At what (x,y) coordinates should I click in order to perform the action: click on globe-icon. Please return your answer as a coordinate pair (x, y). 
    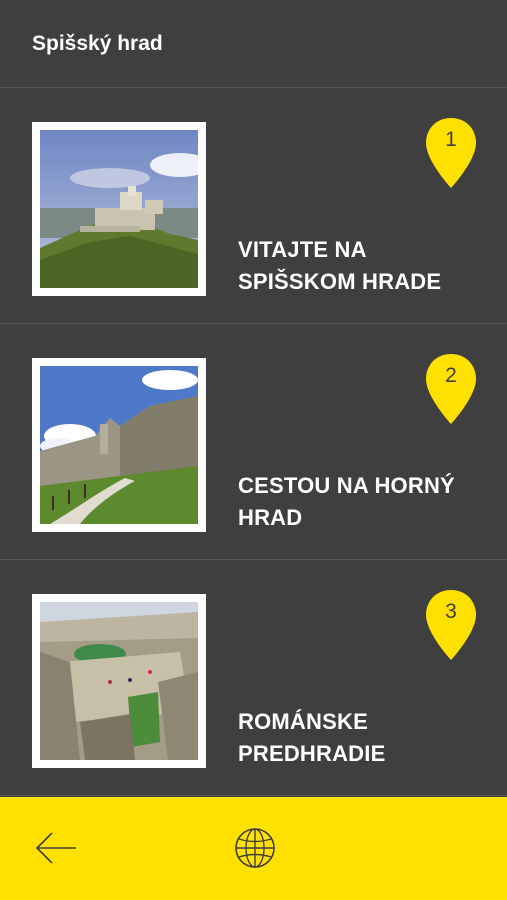
    Looking at the image, I should click on (255, 848).